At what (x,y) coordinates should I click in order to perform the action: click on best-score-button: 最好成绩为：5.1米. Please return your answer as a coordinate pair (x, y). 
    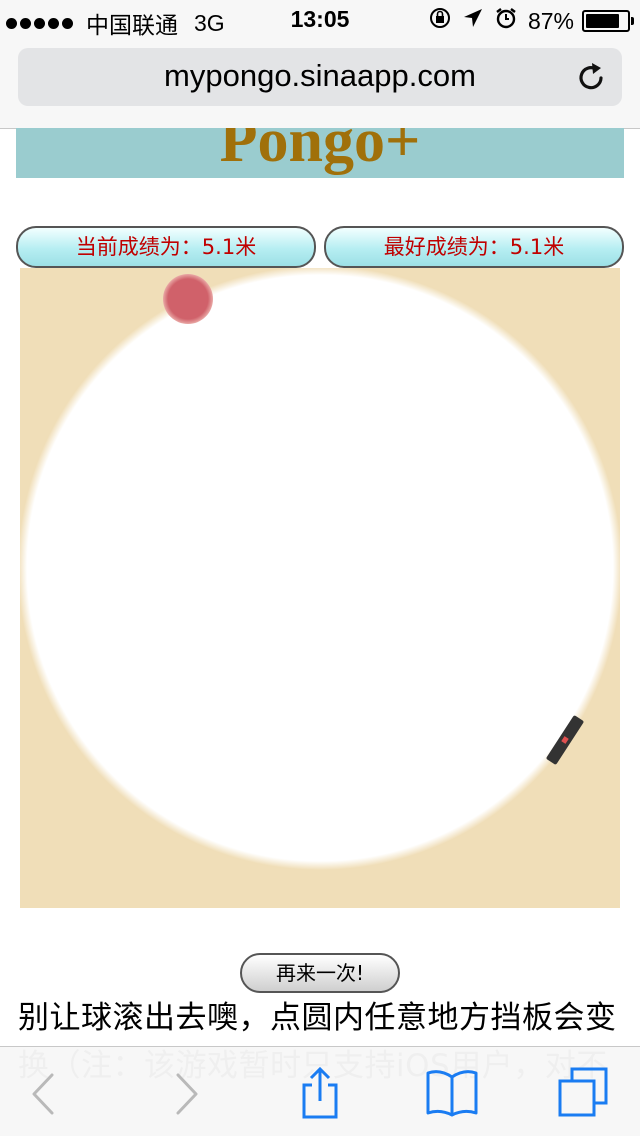
    Looking at the image, I should click on (474, 247).